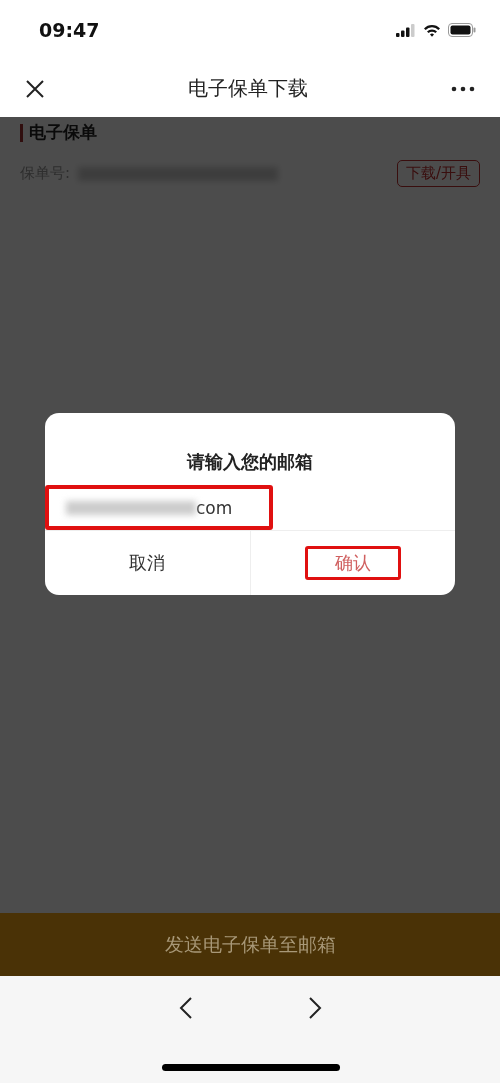 The image size is (500, 1083). Describe the element at coordinates (314, 1008) in the screenshot. I see `forward-icon` at that location.